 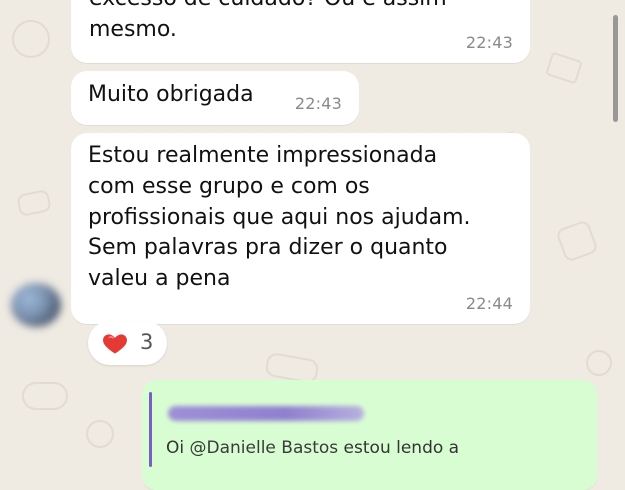 I want to click on reply-suffix: estou lendo a, so click(x=399, y=448).